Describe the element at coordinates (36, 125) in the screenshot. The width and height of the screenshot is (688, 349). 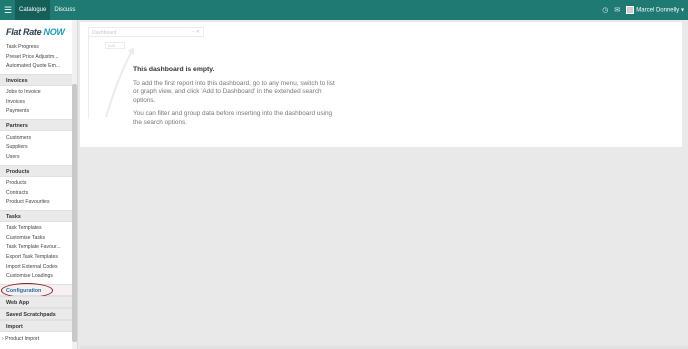
I see `sidebar-section-partners: Partners` at that location.